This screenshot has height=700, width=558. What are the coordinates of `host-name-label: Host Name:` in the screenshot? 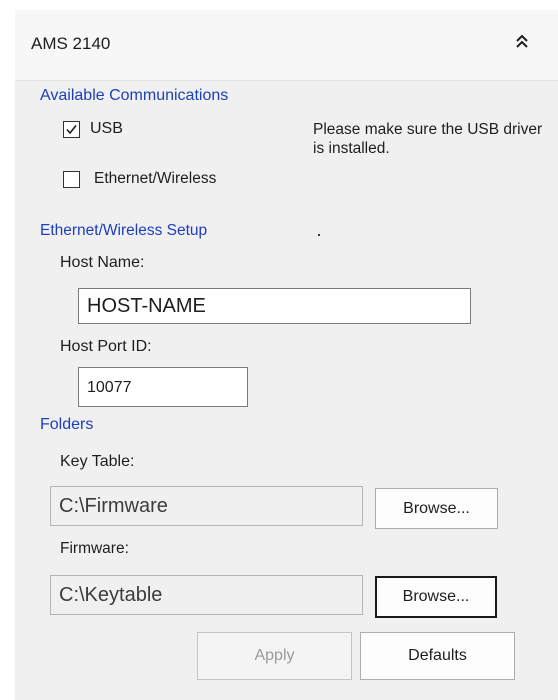 It's located at (102, 262).